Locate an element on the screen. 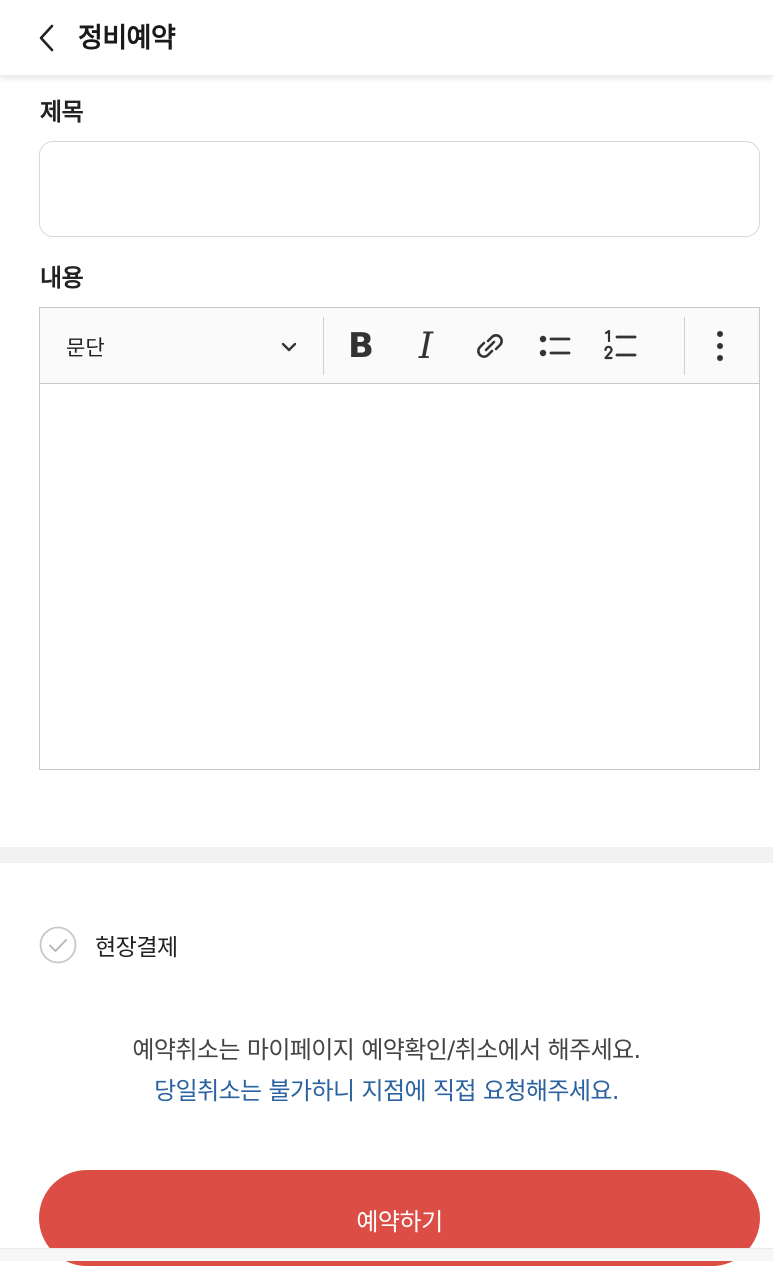  link-button is located at coordinates (490, 346).